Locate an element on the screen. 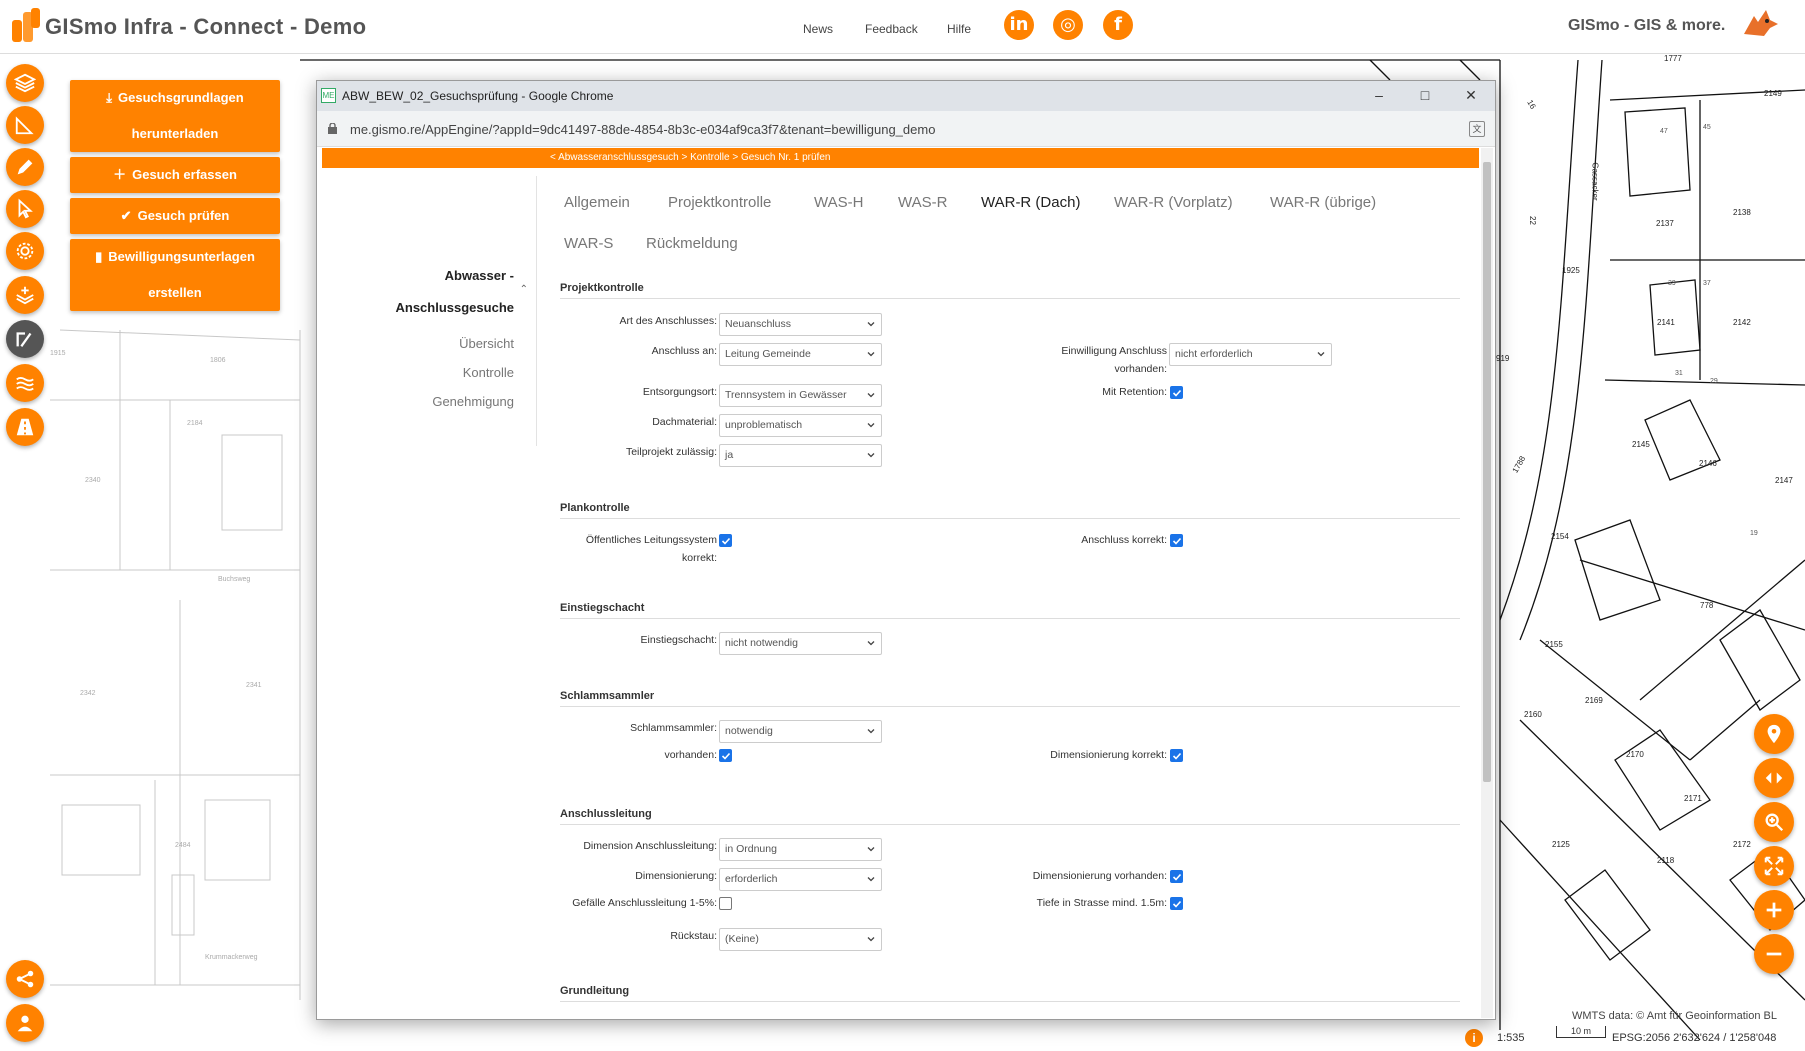  waves-icon is located at coordinates (25, 384).